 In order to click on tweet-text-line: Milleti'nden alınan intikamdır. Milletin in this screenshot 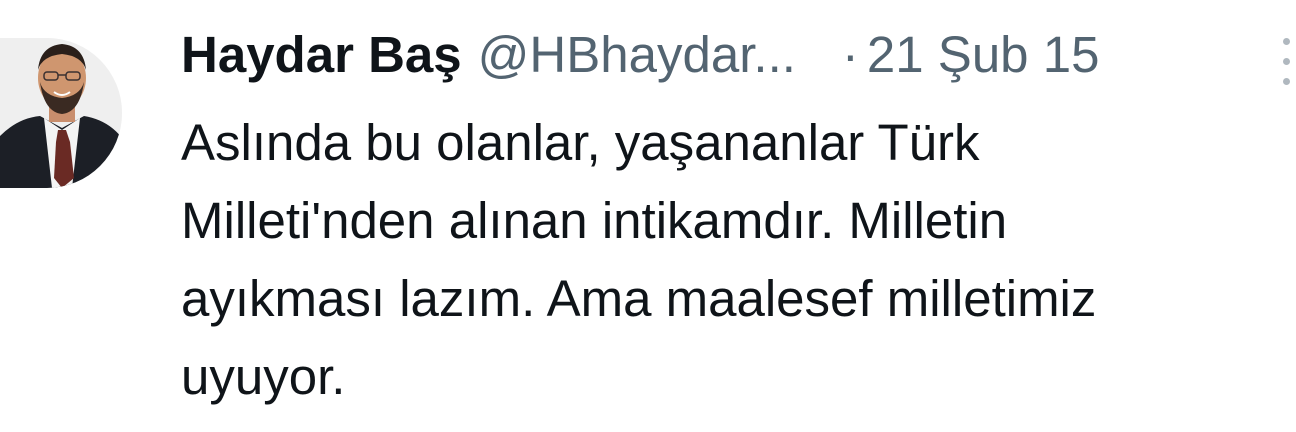, I will do `click(594, 220)`.